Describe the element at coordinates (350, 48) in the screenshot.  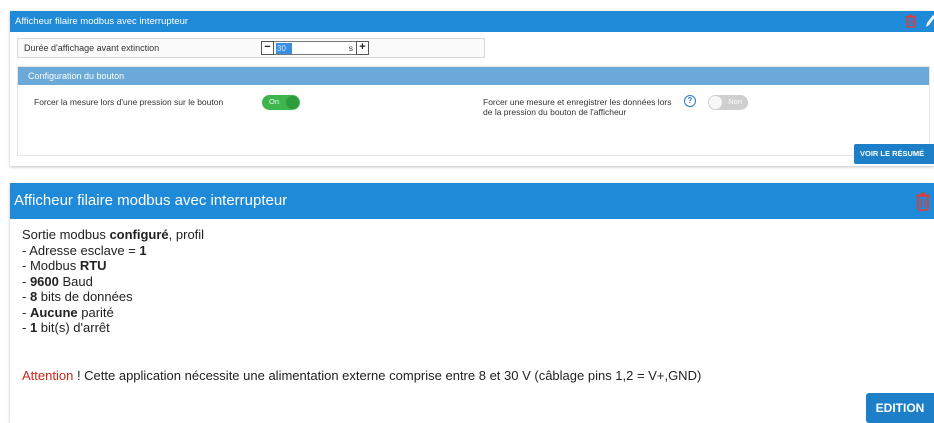
I see `duration-unit: s` at that location.